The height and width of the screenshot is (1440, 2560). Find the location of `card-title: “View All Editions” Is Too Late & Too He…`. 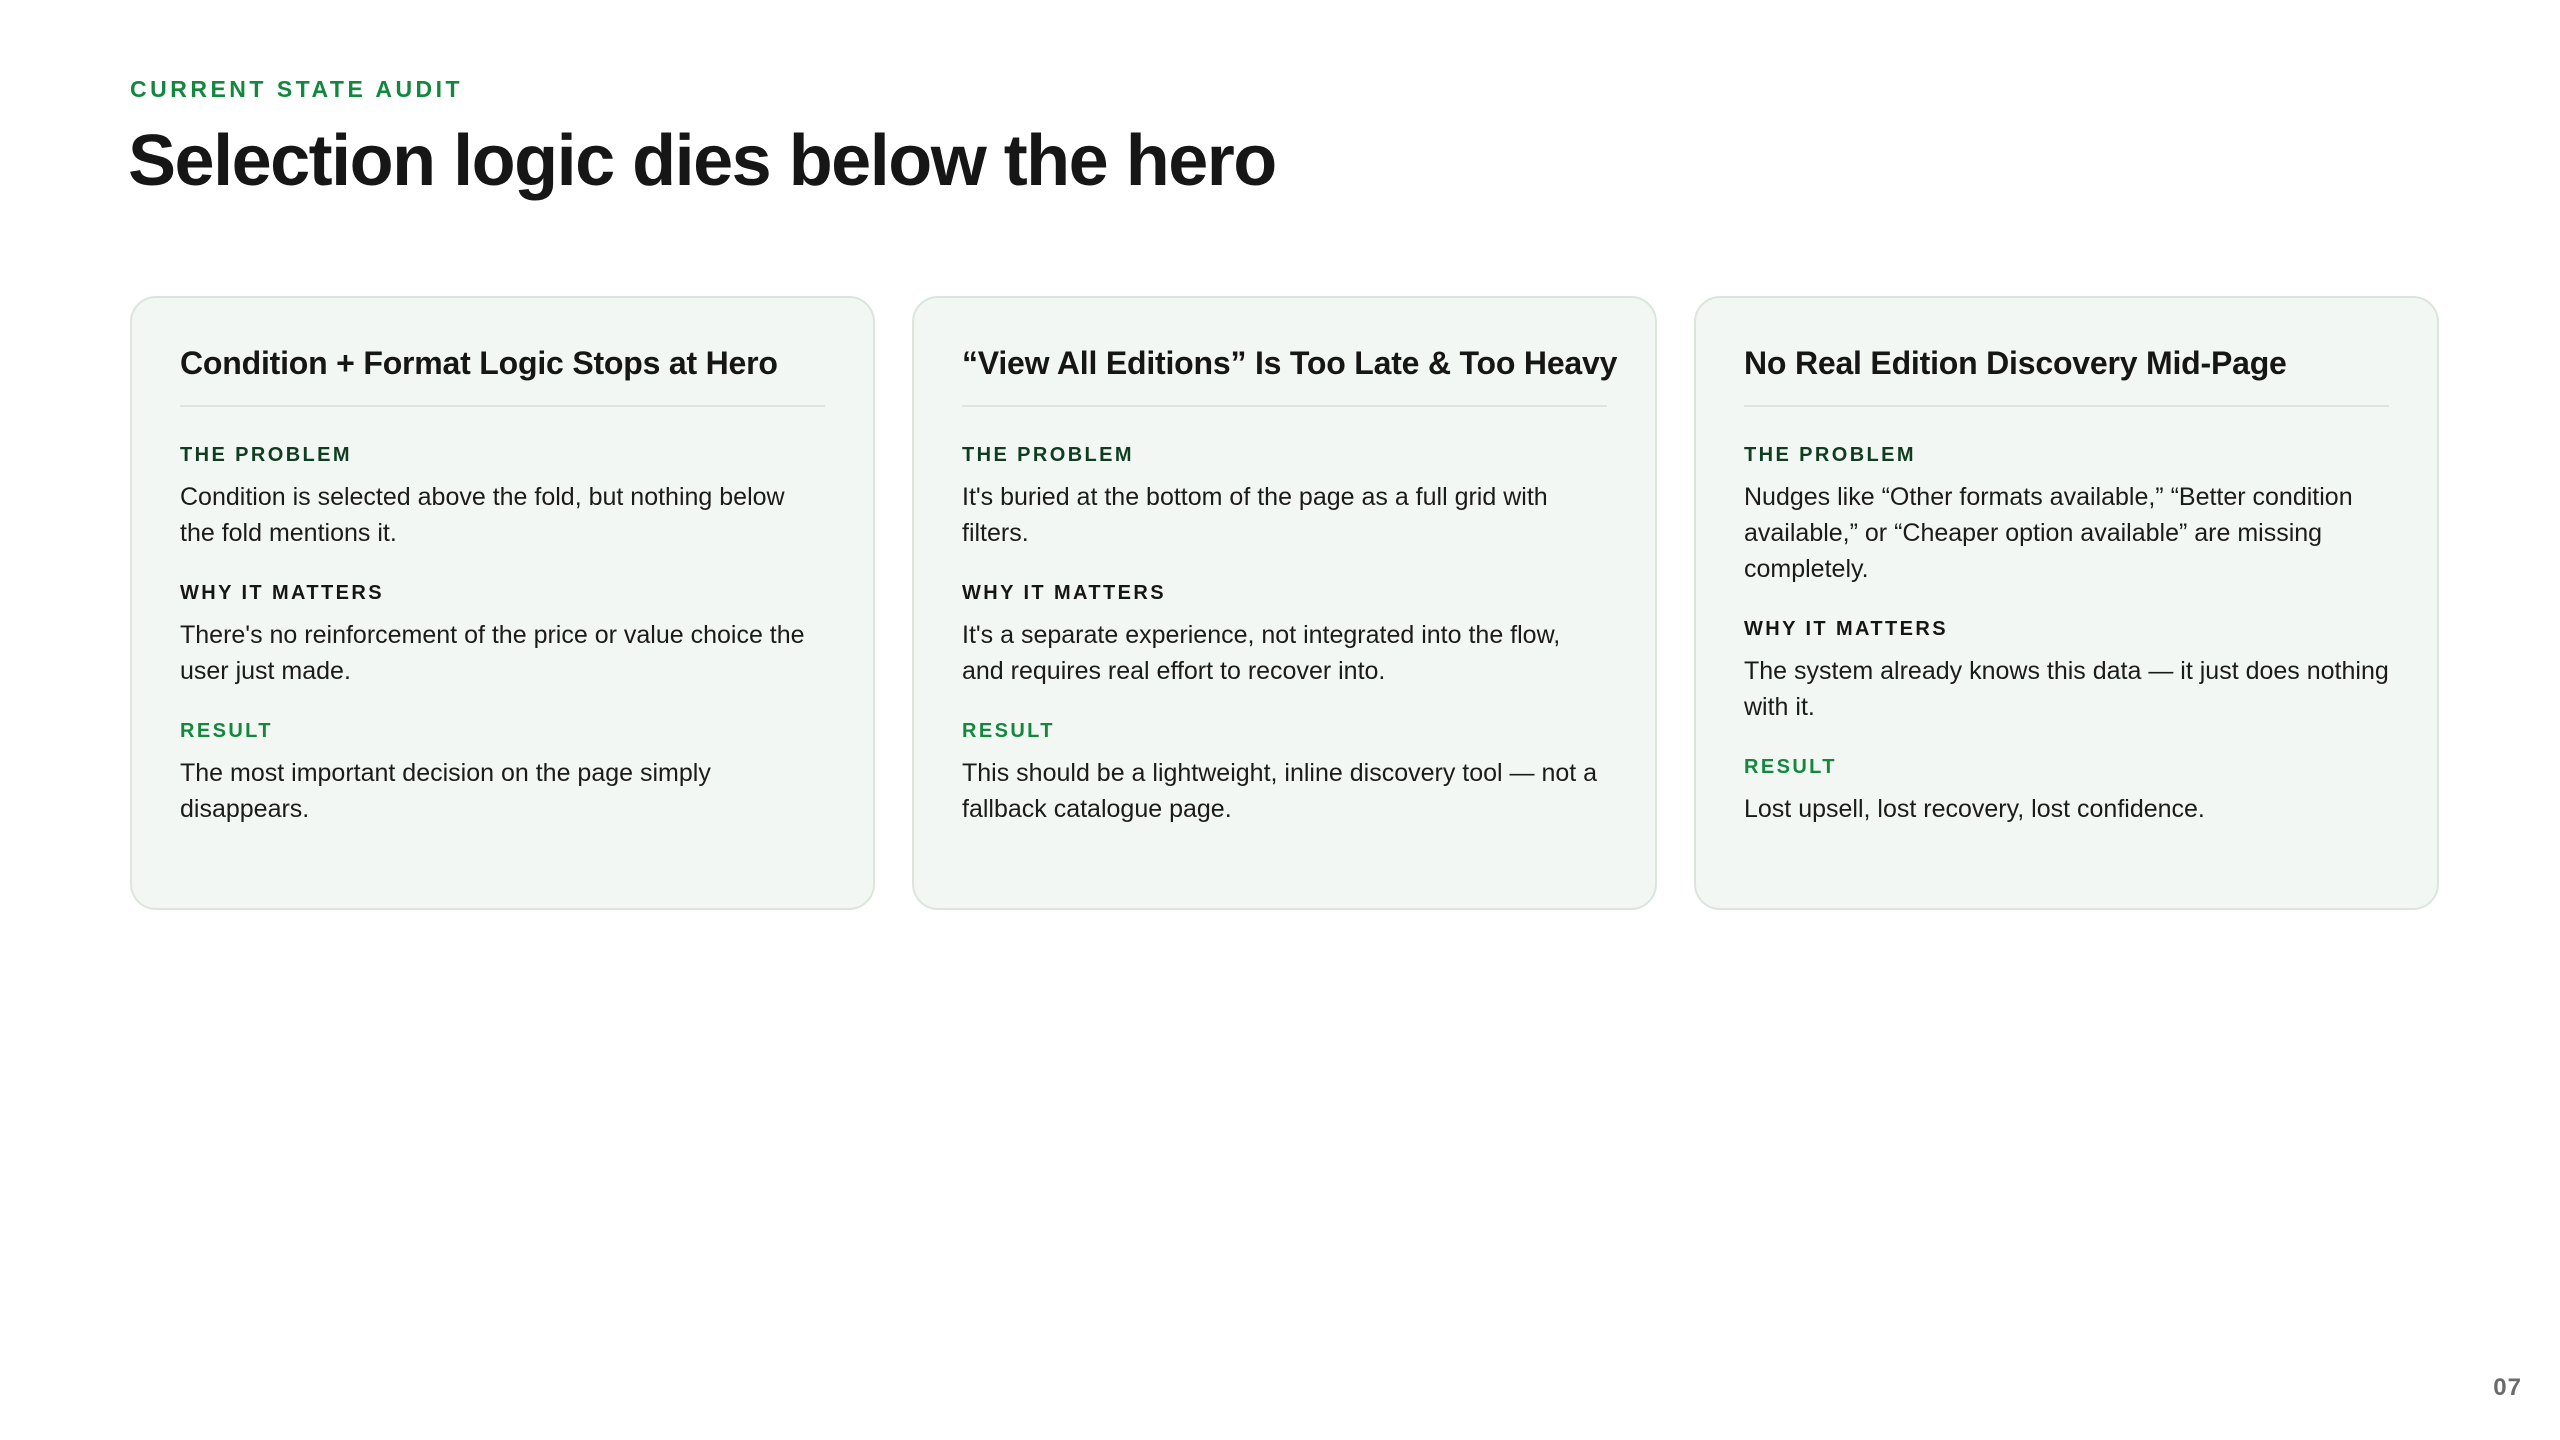

card-title: “View All Editions” Is Too Late & Too He… is located at coordinates (1289, 375).